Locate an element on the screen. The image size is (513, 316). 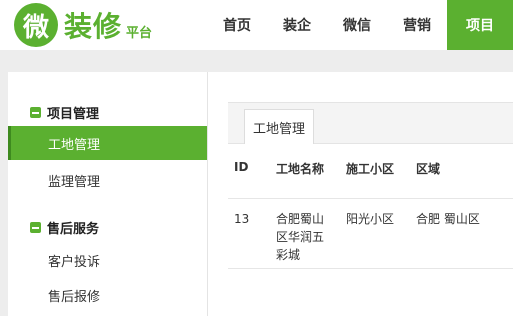
tab-bar: 工地管理 is located at coordinates (370, 123).